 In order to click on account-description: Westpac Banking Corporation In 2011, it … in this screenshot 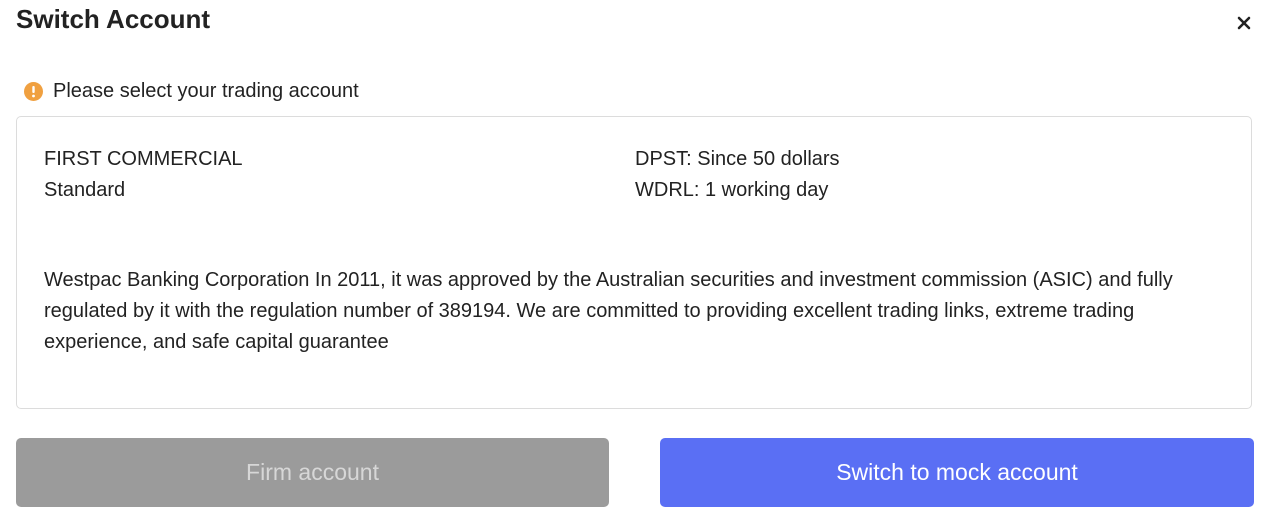, I will do `click(608, 311)`.